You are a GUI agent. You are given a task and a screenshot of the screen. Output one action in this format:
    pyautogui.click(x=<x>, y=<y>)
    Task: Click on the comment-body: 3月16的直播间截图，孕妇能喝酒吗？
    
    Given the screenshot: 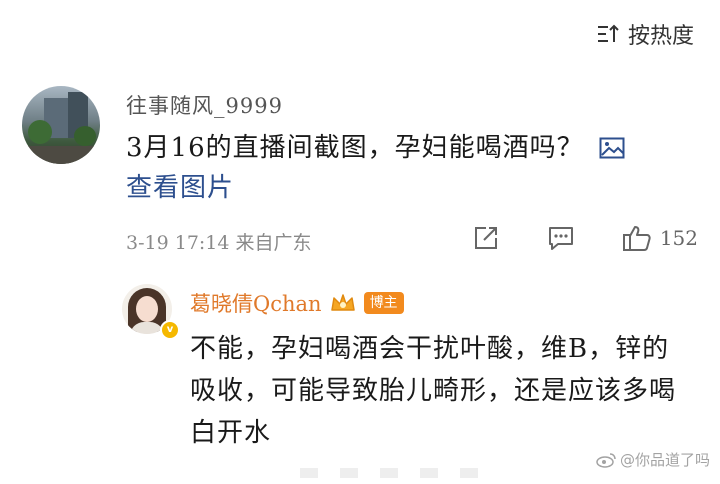 What is the action you would take?
    pyautogui.click(x=355, y=148)
    